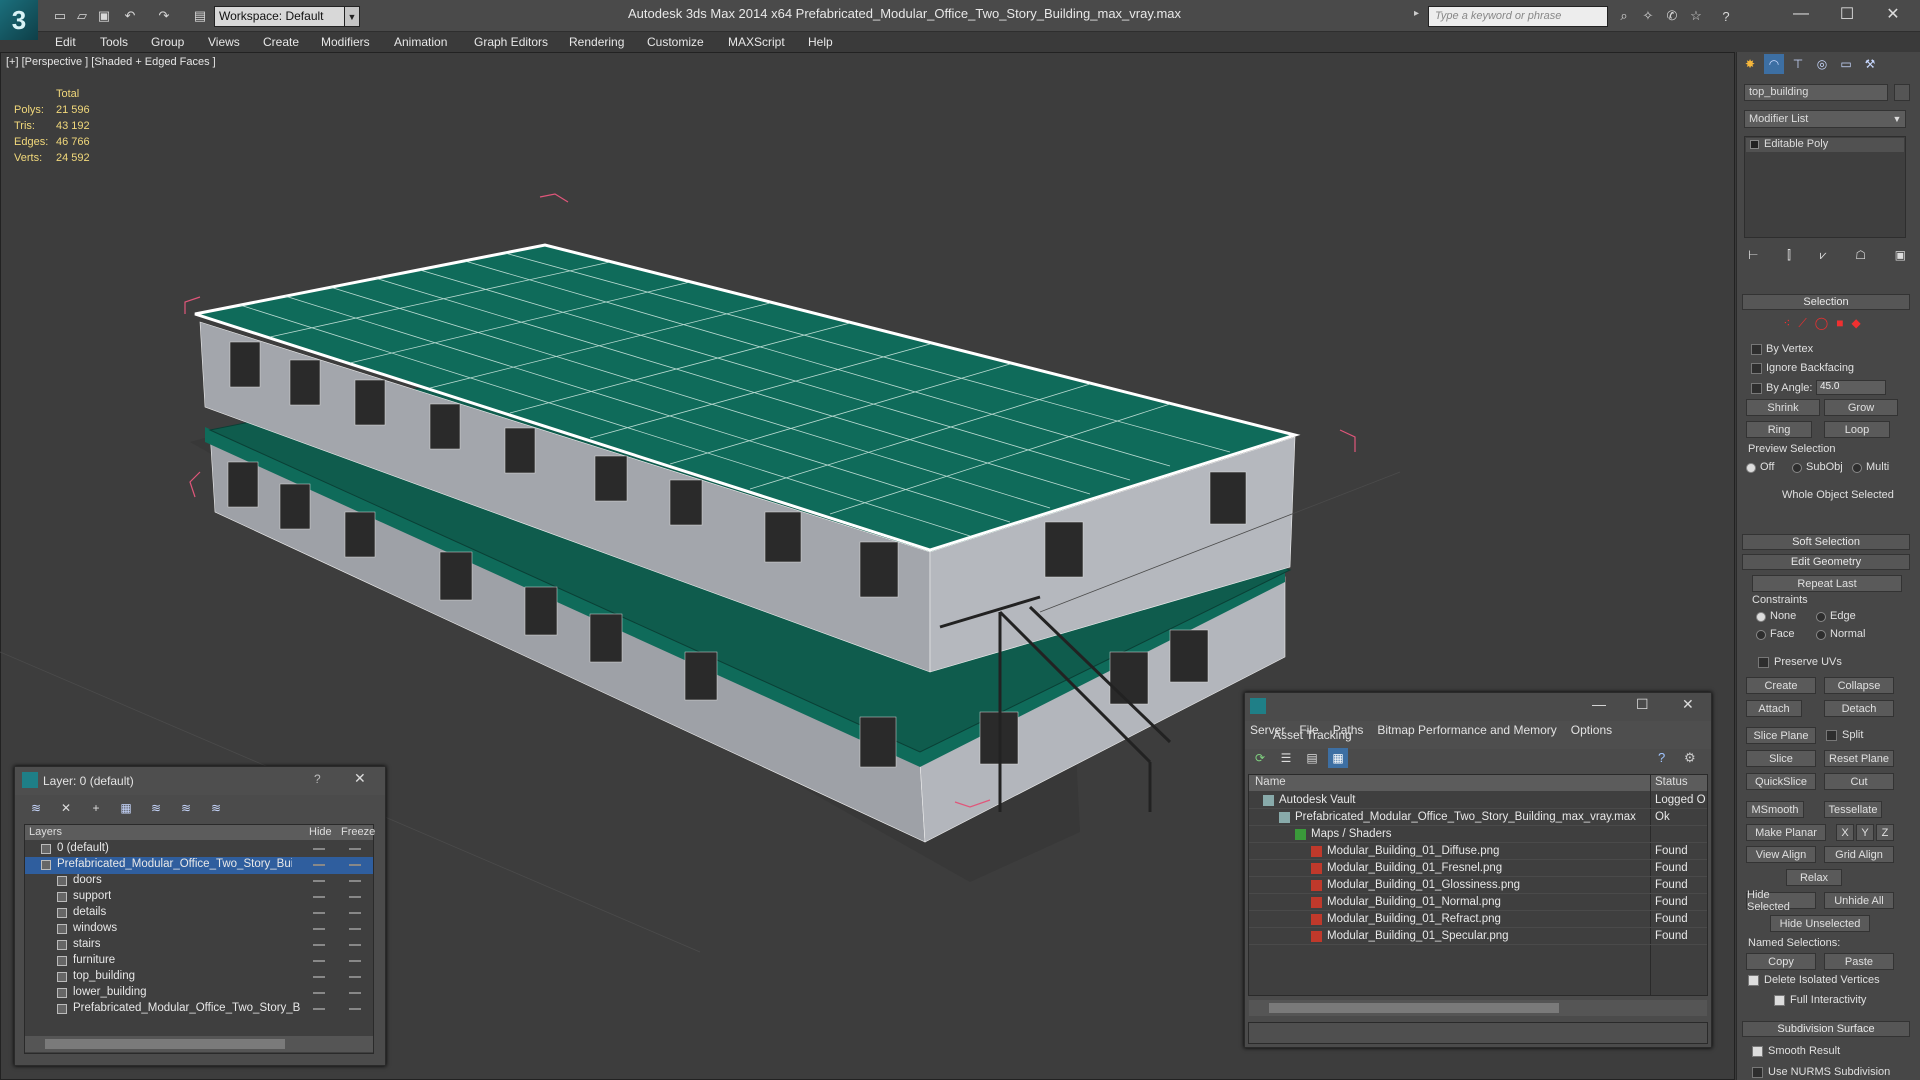 The image size is (1920, 1080). Describe the element at coordinates (1466, 732) in the screenshot. I see `asset-menu-bitmap: Bitmap Performance and Memory` at that location.